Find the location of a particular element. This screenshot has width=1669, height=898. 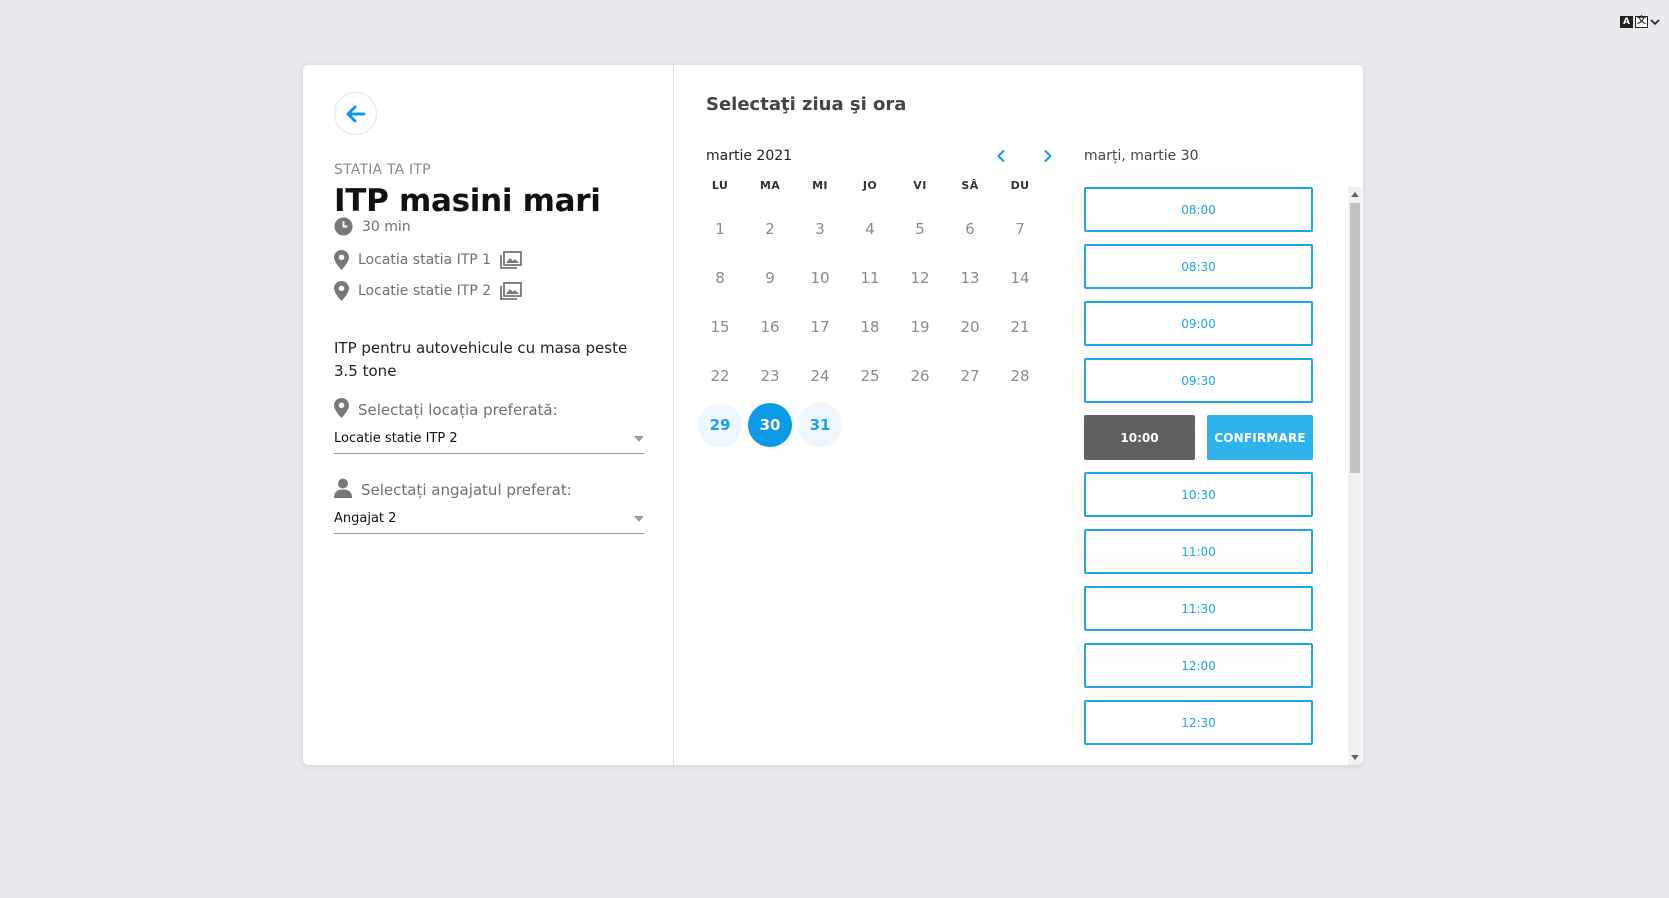

calendar-day: 10 is located at coordinates (820, 278).